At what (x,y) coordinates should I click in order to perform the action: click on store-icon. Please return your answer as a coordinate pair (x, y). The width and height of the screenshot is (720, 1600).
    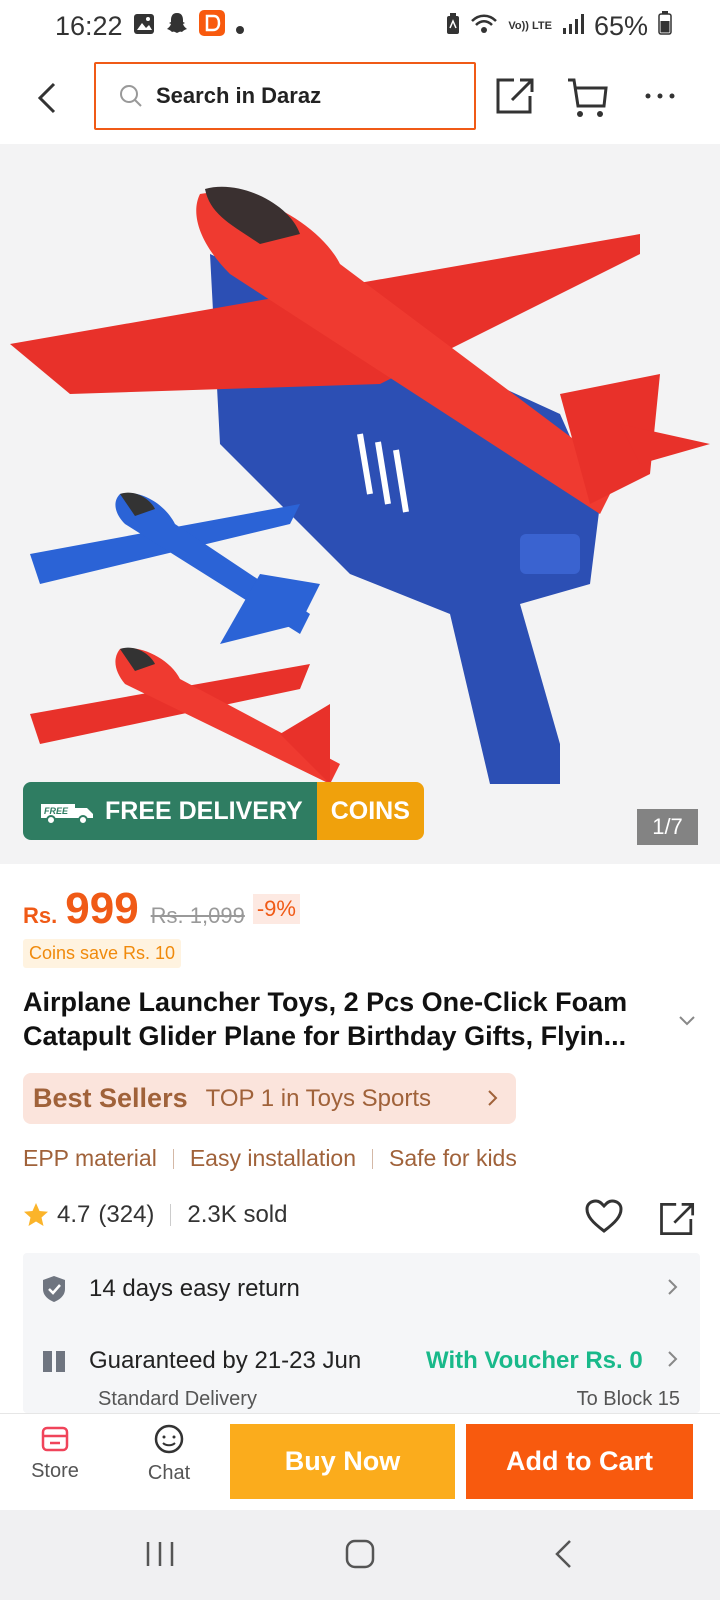
    Looking at the image, I should click on (55, 1439).